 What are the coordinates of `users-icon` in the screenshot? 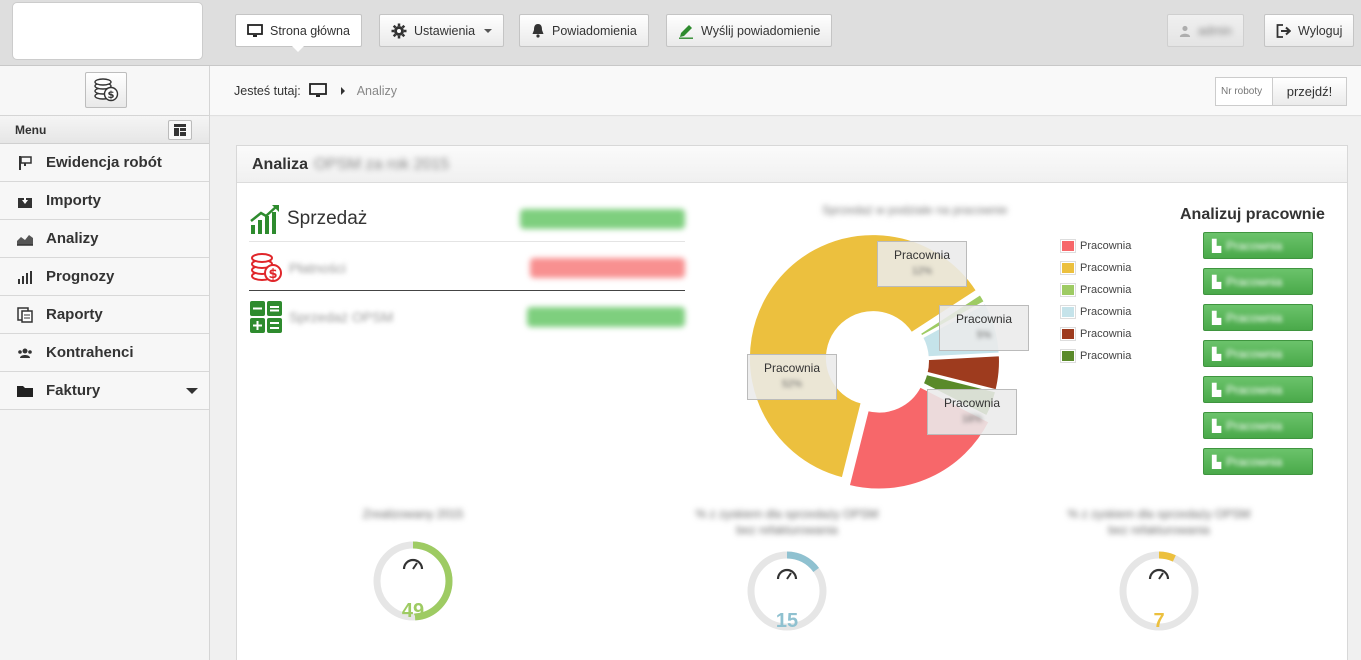 It's located at (25, 353).